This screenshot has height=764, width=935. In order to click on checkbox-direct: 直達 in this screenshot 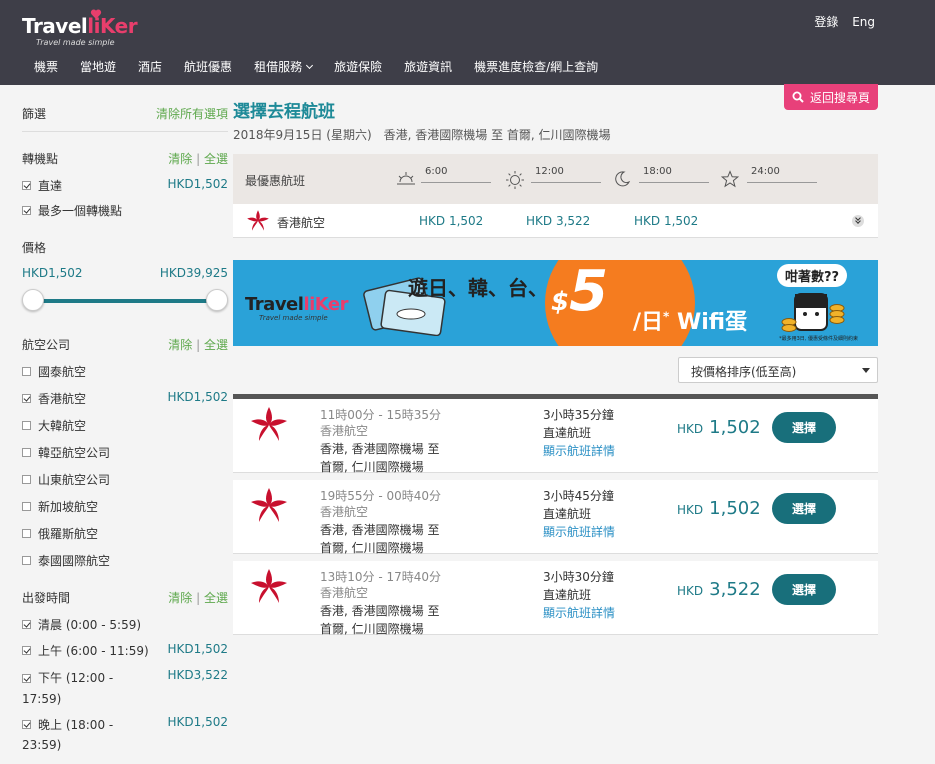, I will do `click(42, 185)`.